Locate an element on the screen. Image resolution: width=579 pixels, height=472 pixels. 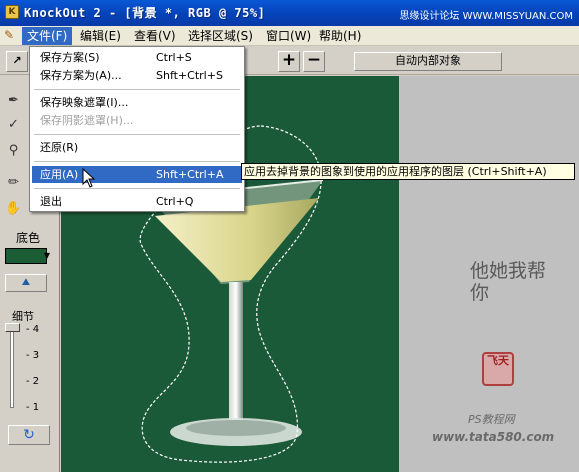
menu-file: 文件(F) is located at coordinates (47, 36).